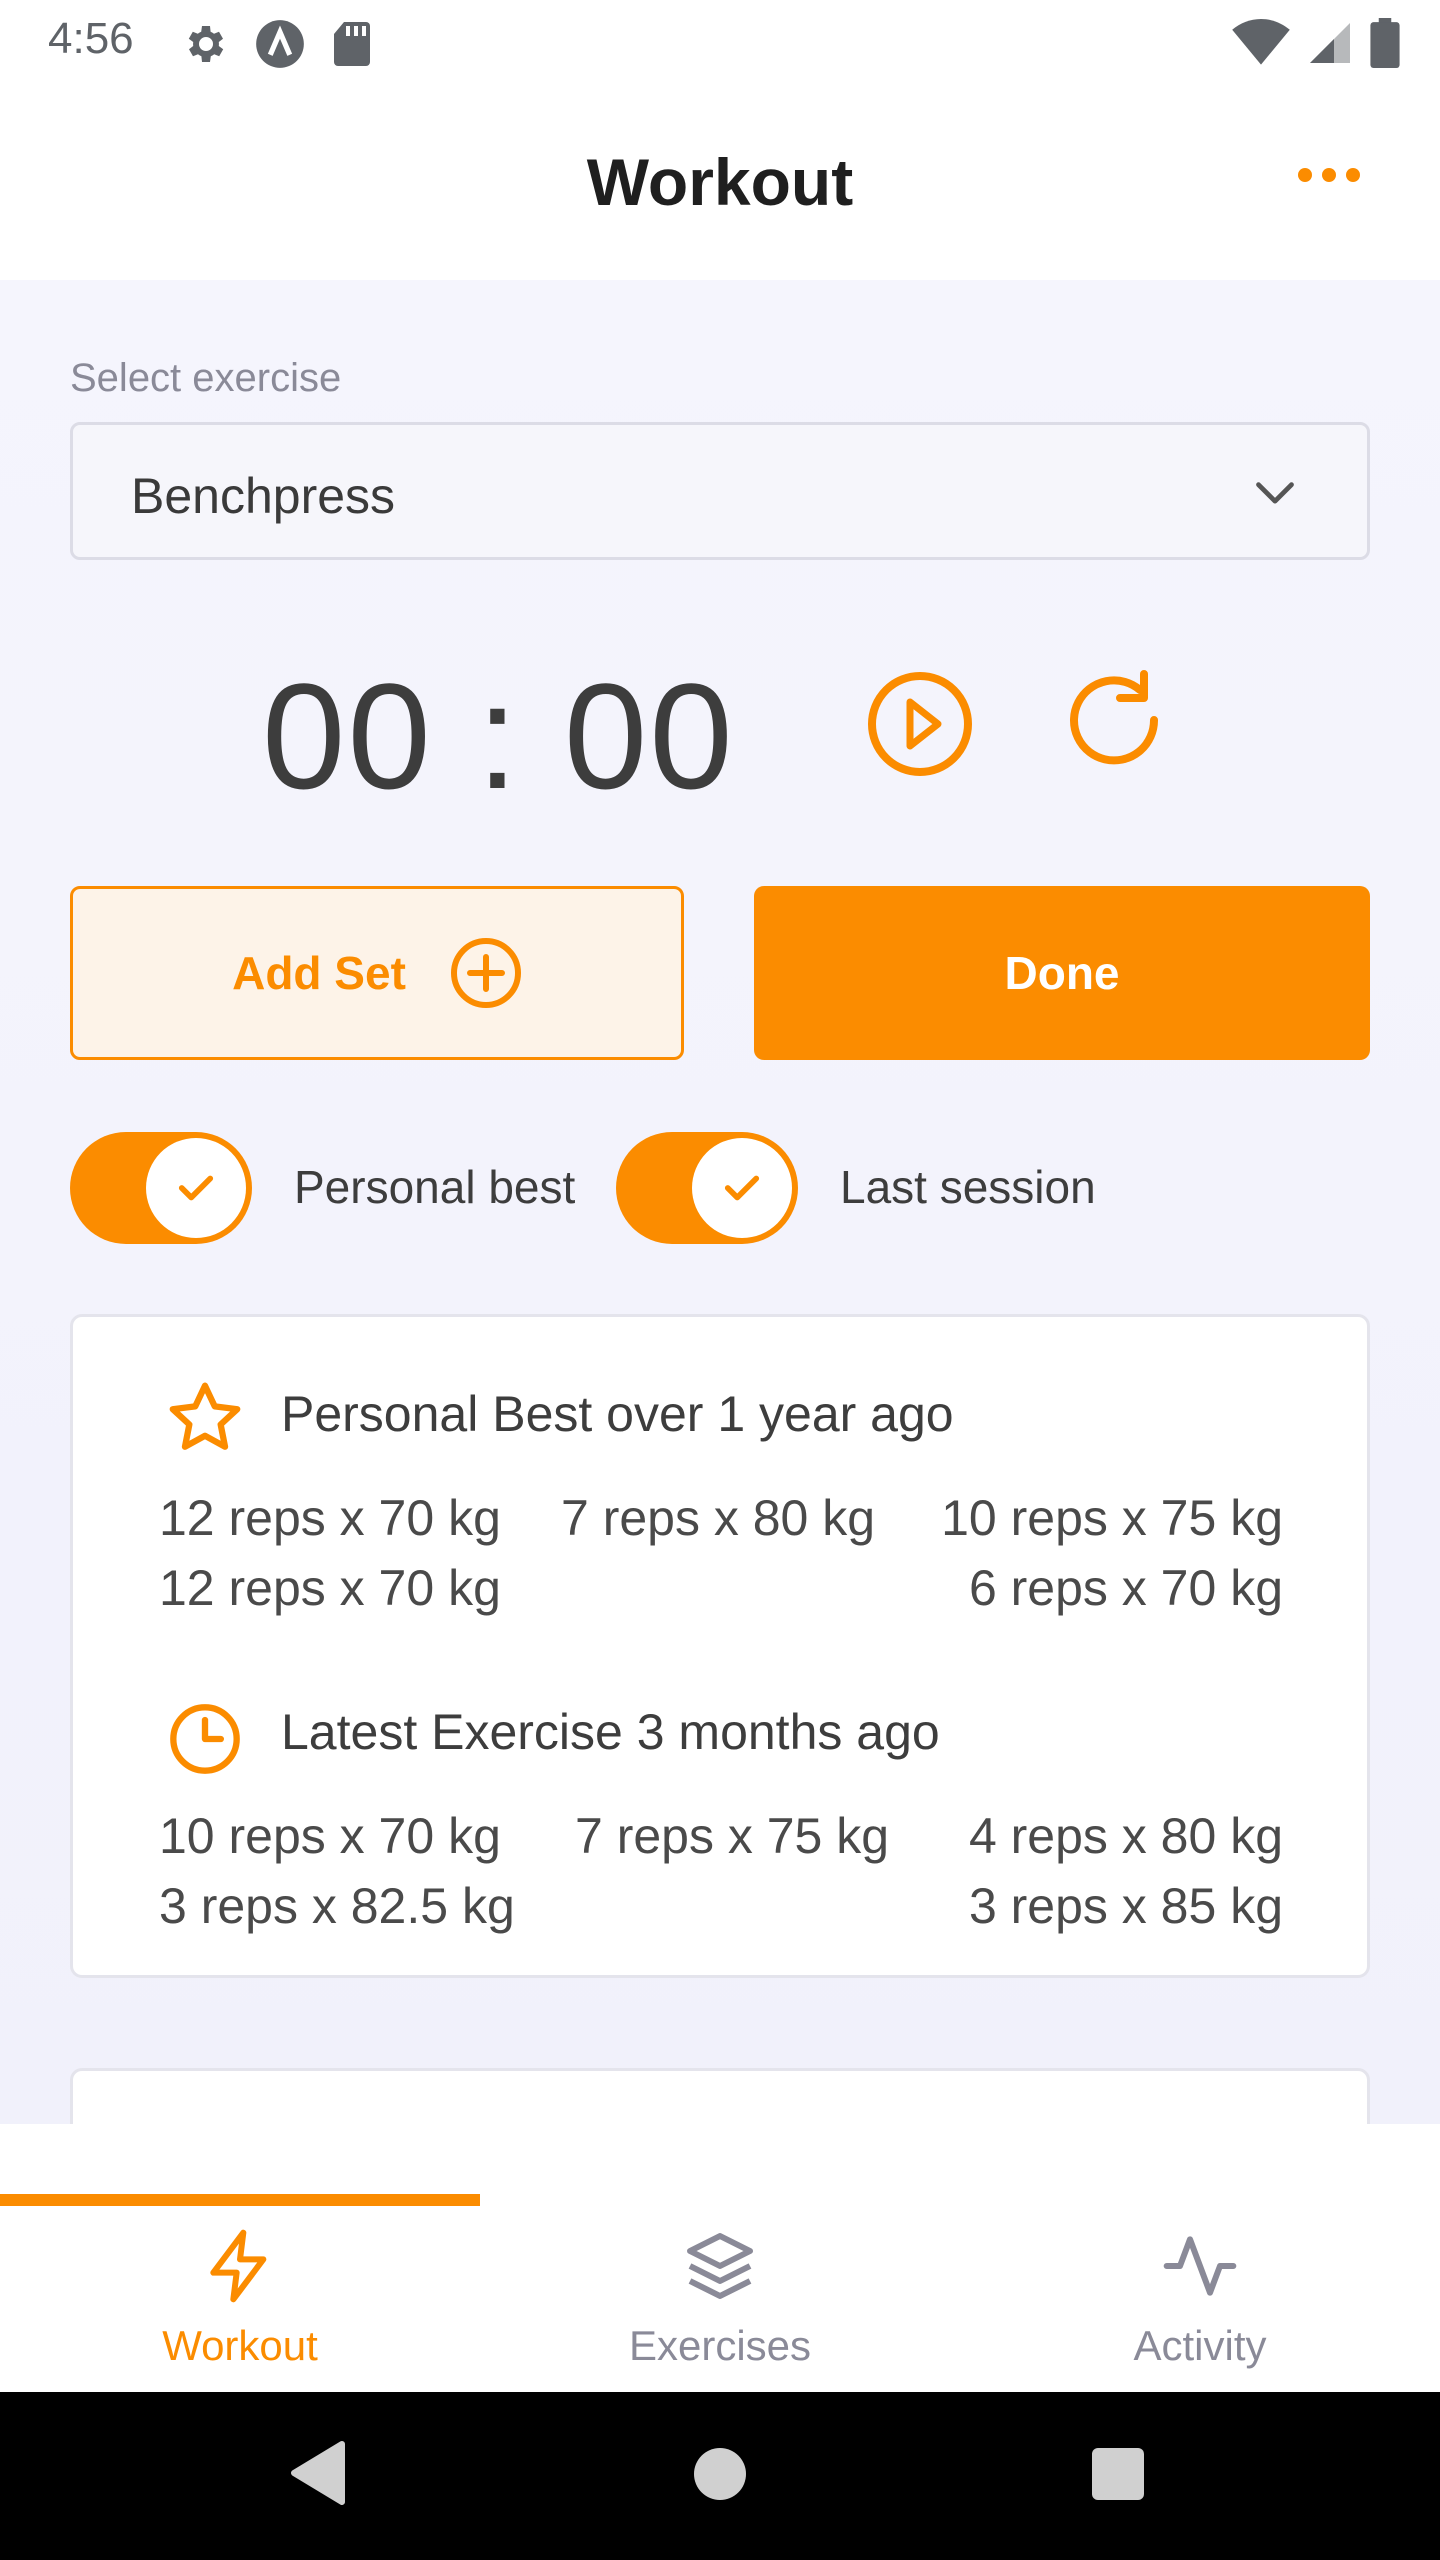 The height and width of the screenshot is (2560, 1440). Describe the element at coordinates (610, 1732) in the screenshot. I see `latest-exercise-heading: Latest Exercise 3 months ago` at that location.